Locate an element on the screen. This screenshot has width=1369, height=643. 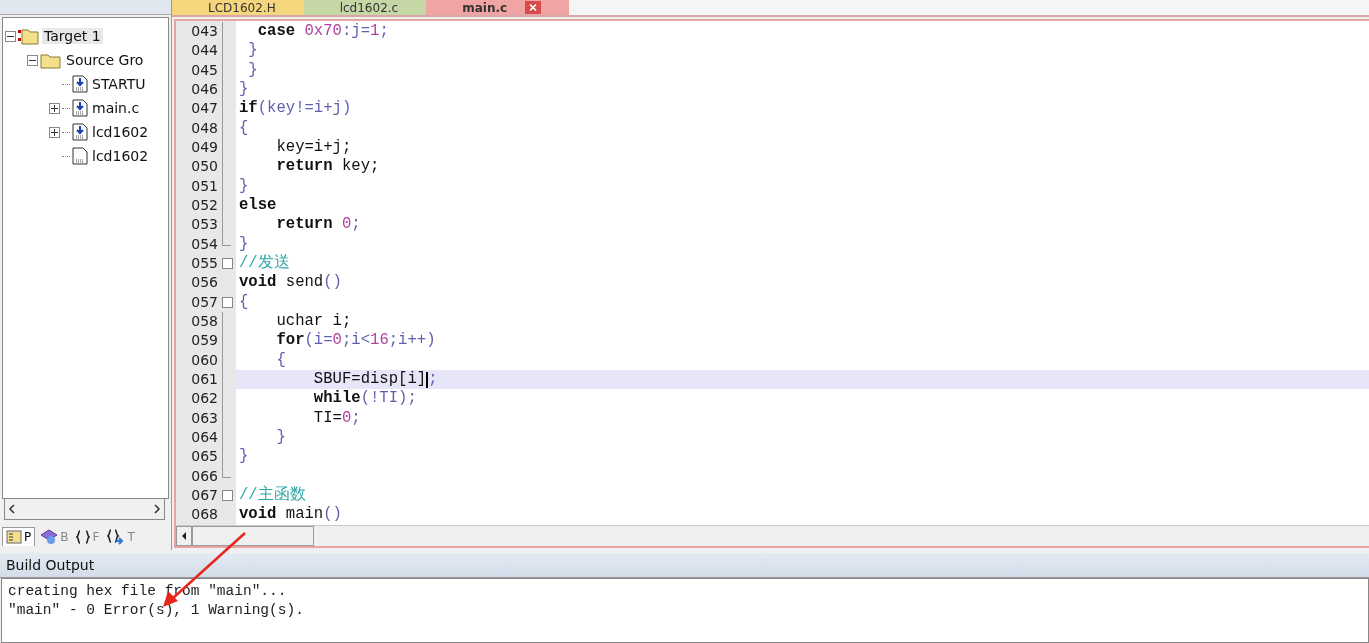
code-token: 1 is located at coordinates (375, 32).